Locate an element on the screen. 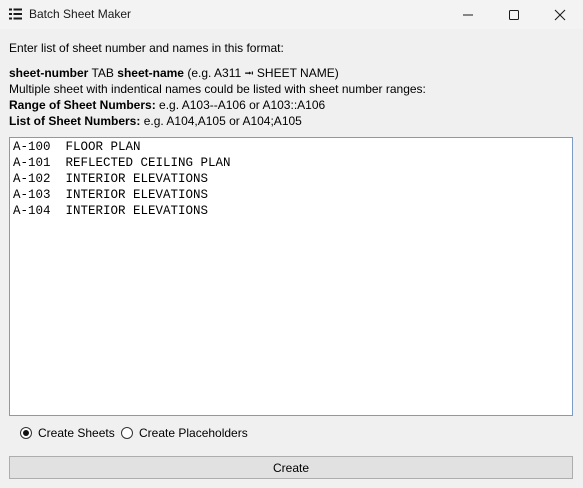  format-example-suffix: SHEET NAME) is located at coordinates (297, 73).